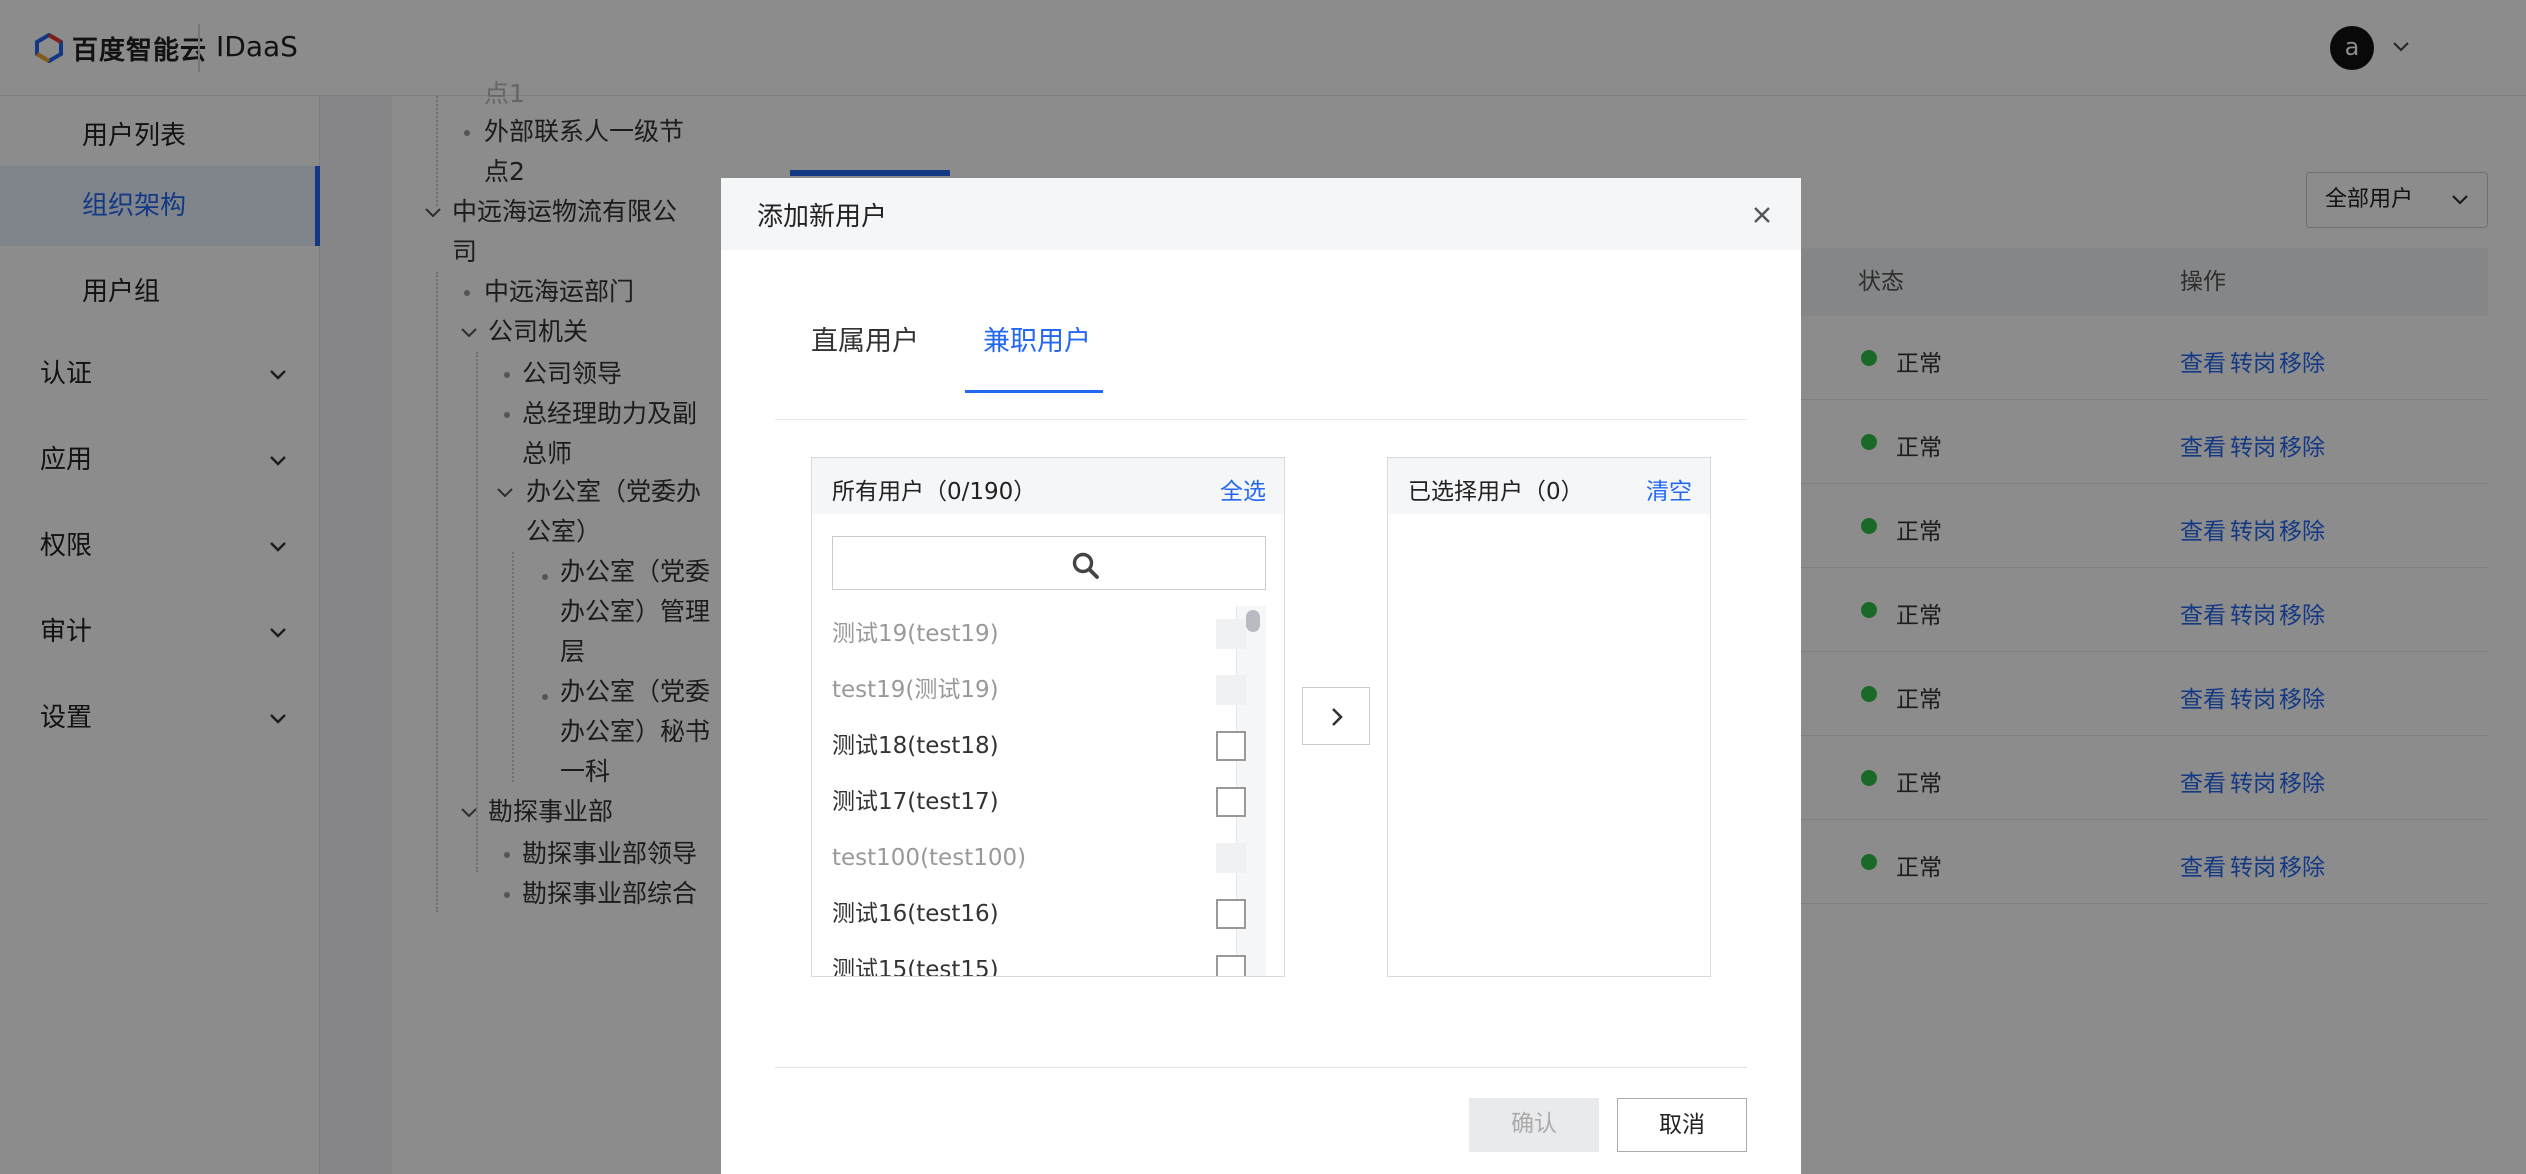  I want to click on tab-part-time-users: 兼职用户, so click(1037, 342).